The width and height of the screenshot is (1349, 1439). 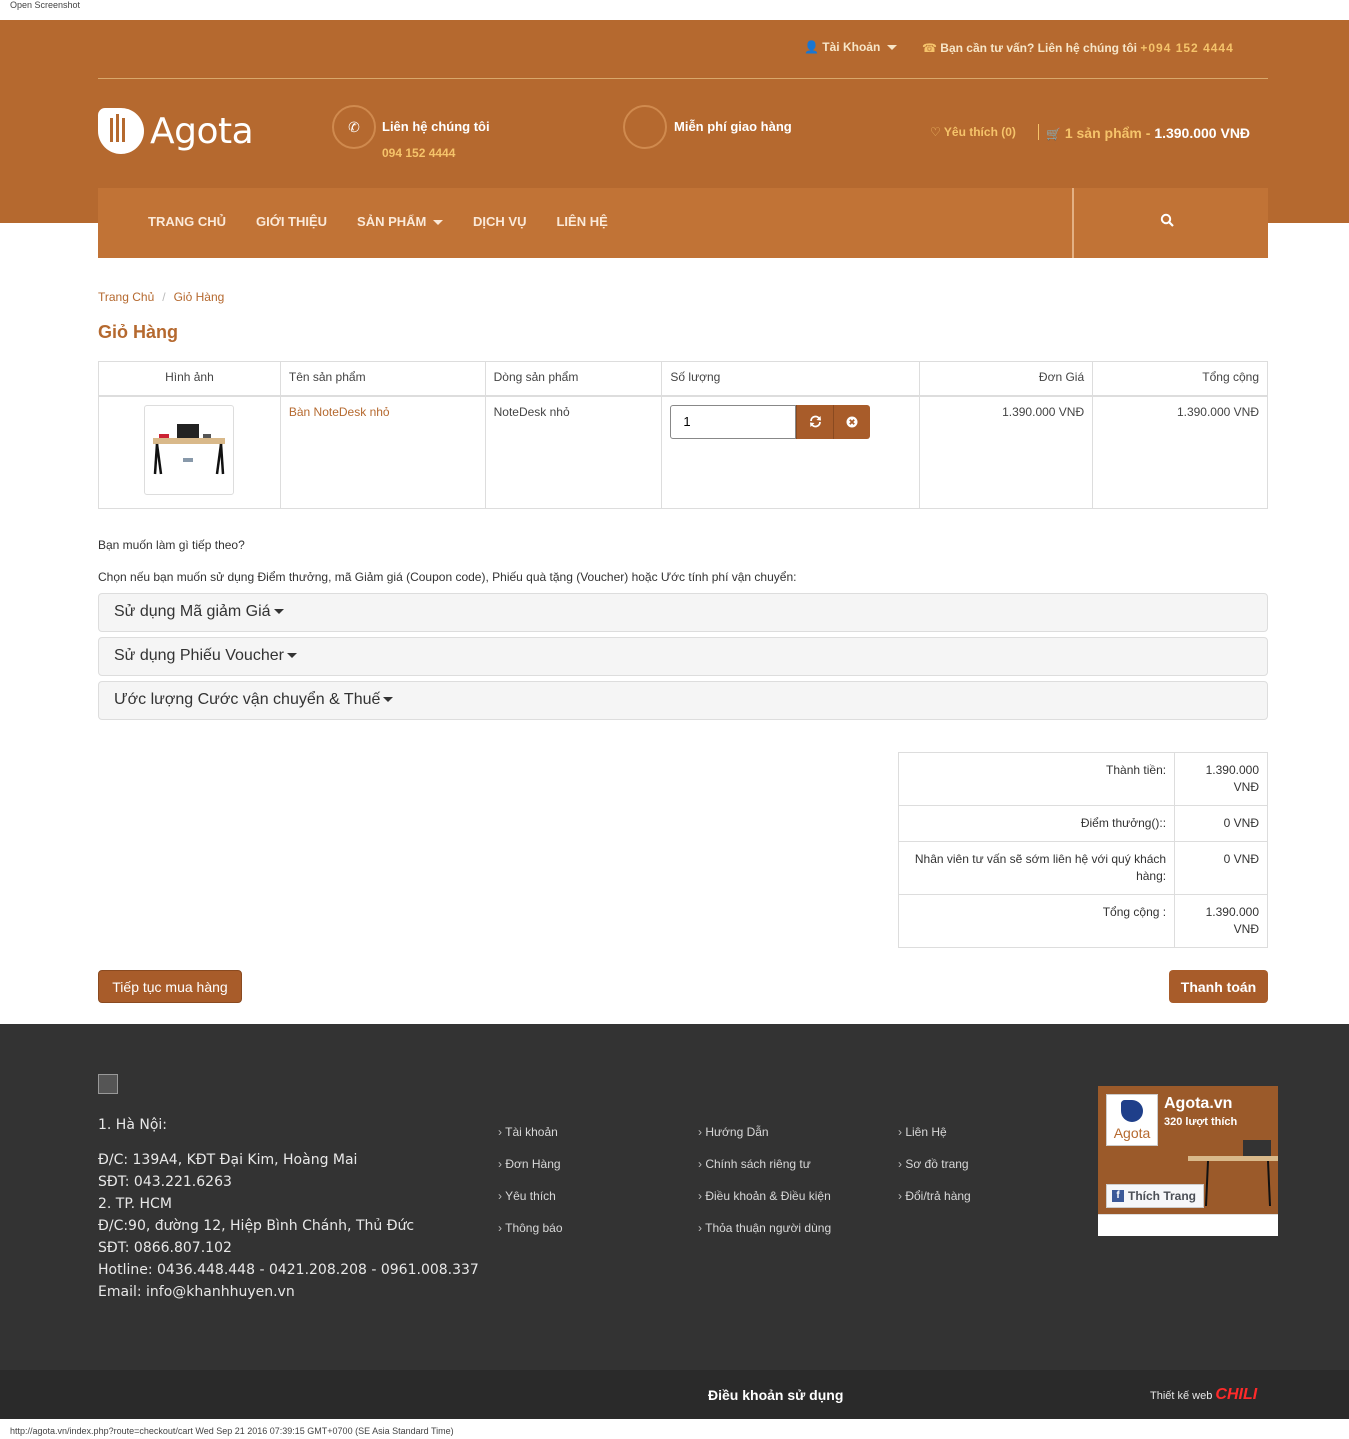 I want to click on site-logo: Agota, so click(x=176, y=131).